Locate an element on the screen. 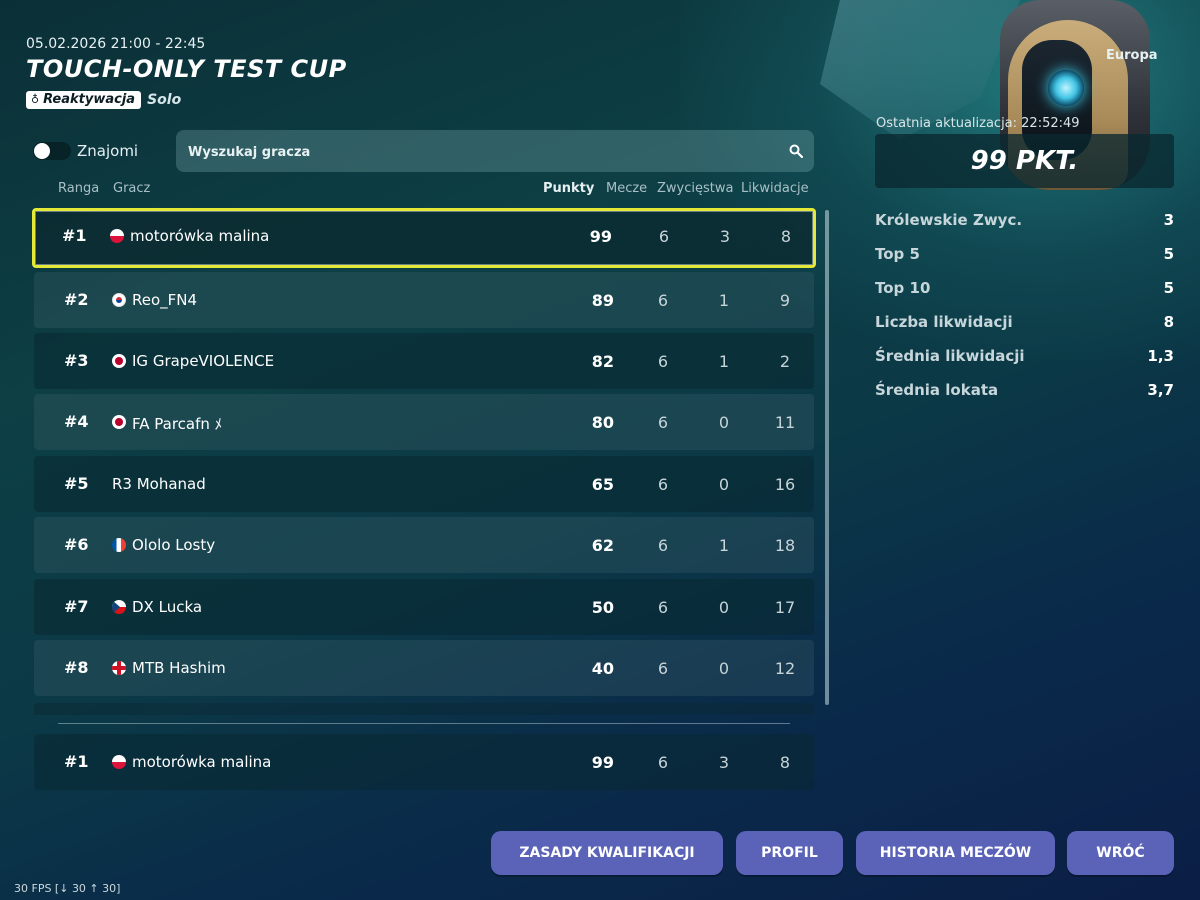 Image resolution: width=1200 pixels, height=900 pixels. row-eliminations: 12 is located at coordinates (785, 668).